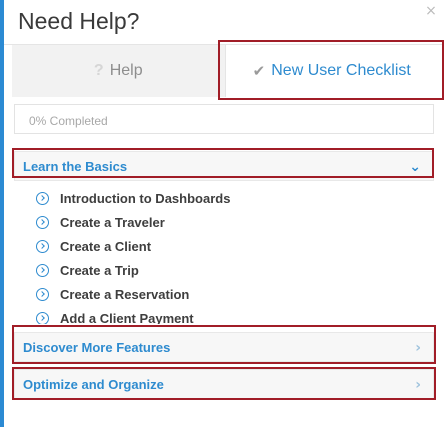 The image size is (446, 427). Describe the element at coordinates (224, 347) in the screenshot. I see `section-discover-more-features: Discover More Features ›` at that location.